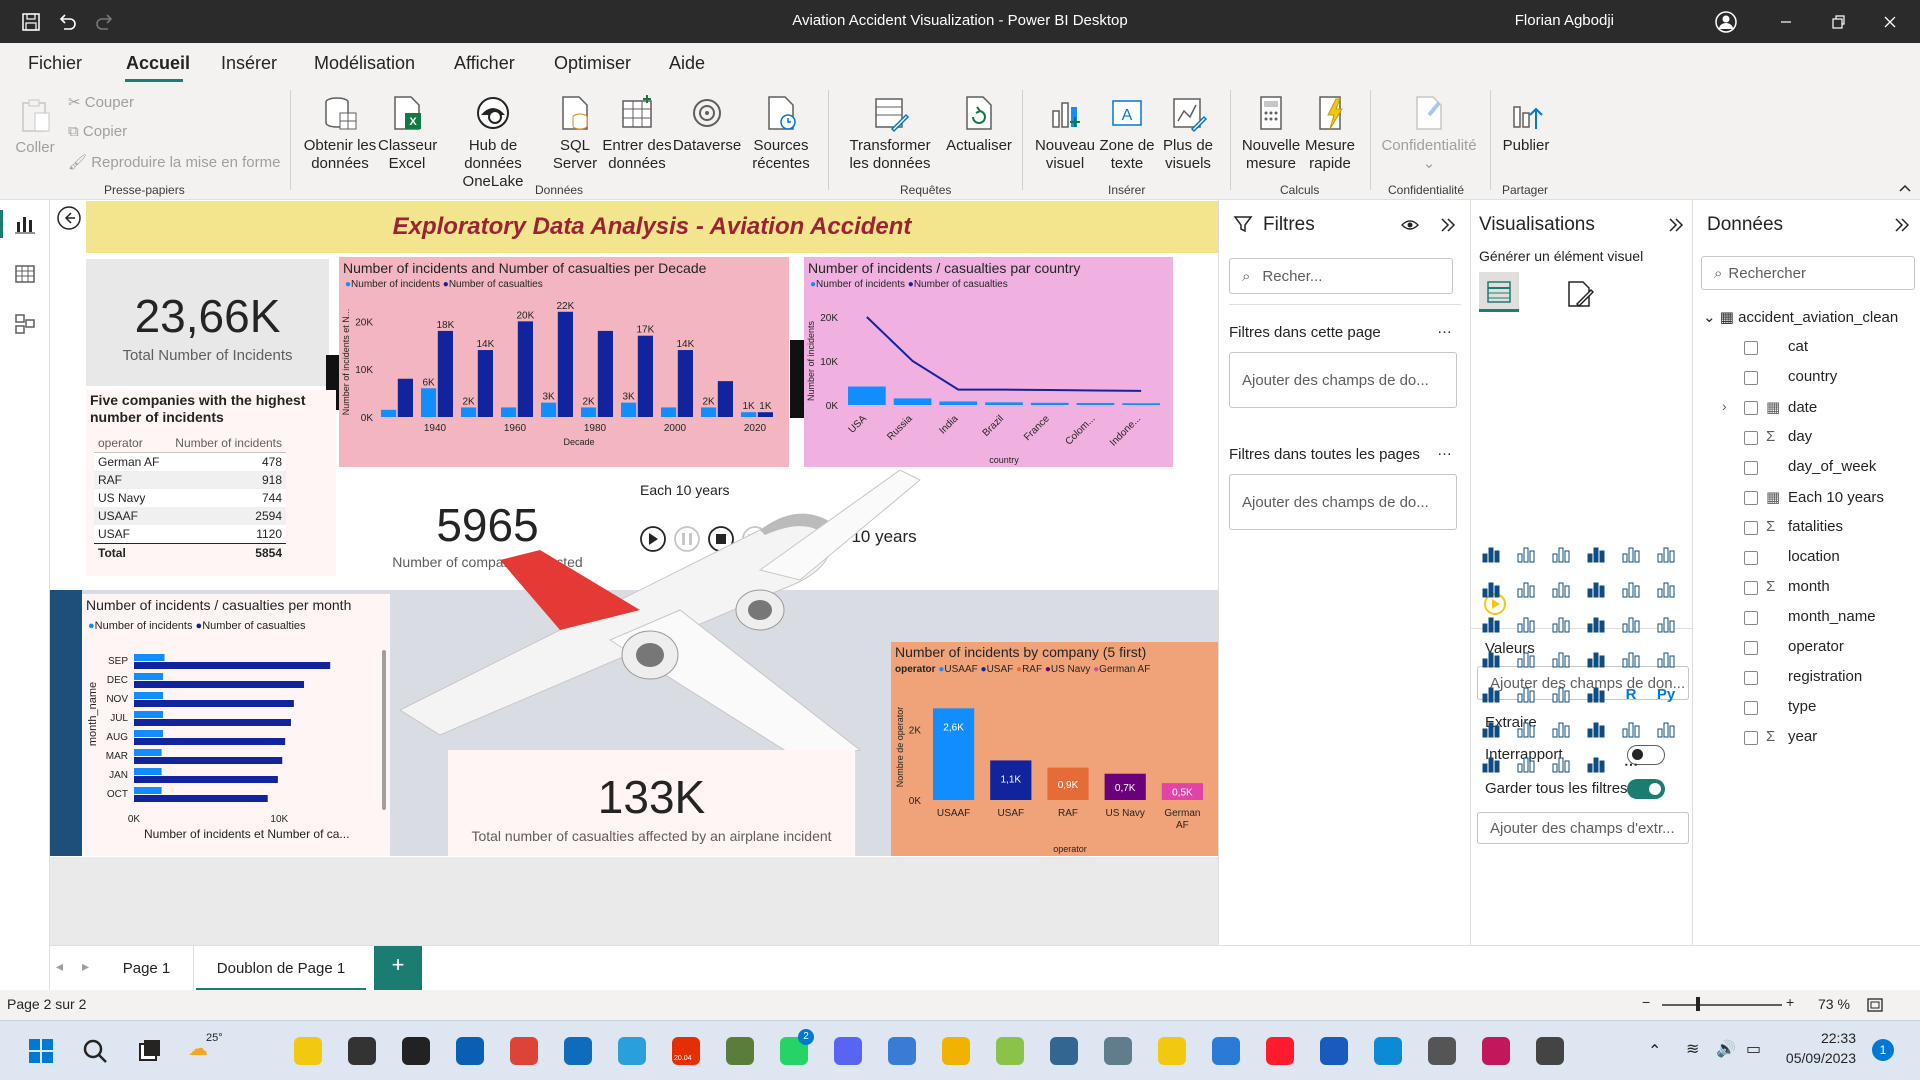 The width and height of the screenshot is (1920, 1080). I want to click on table-header: operator, so click(130, 443).